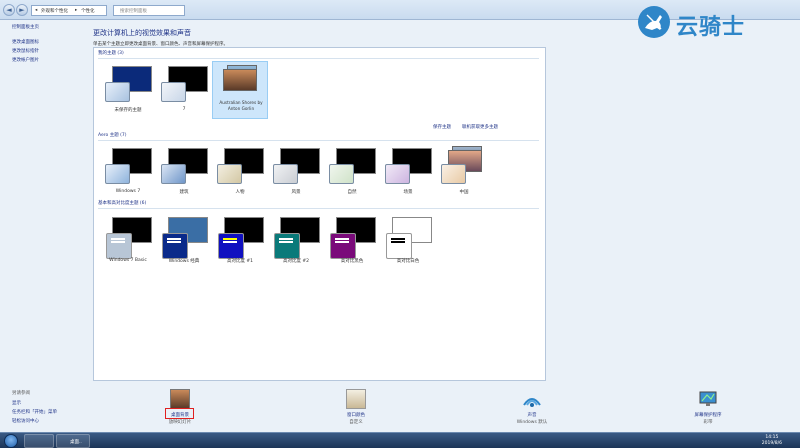 The width and height of the screenshot is (800, 448). What do you see at coordinates (142, 33) in the screenshot?
I see `page-title: 更改计算机上的视觉效果和声音` at bounding box center [142, 33].